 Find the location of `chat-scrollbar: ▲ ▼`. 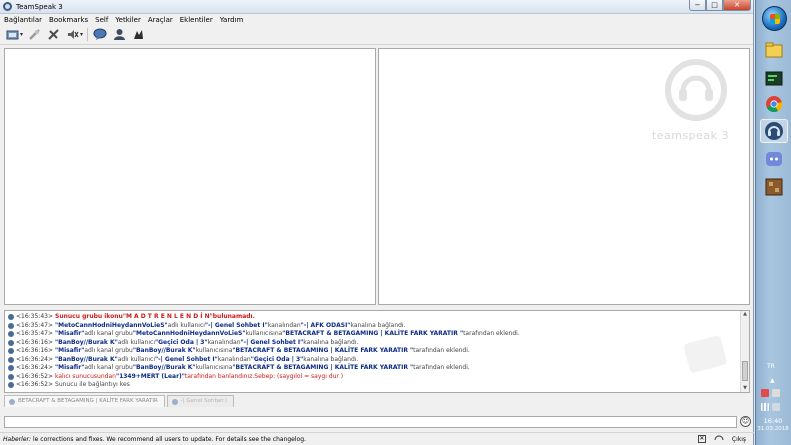

chat-scrollbar: ▲ ▼ is located at coordinates (744, 351).